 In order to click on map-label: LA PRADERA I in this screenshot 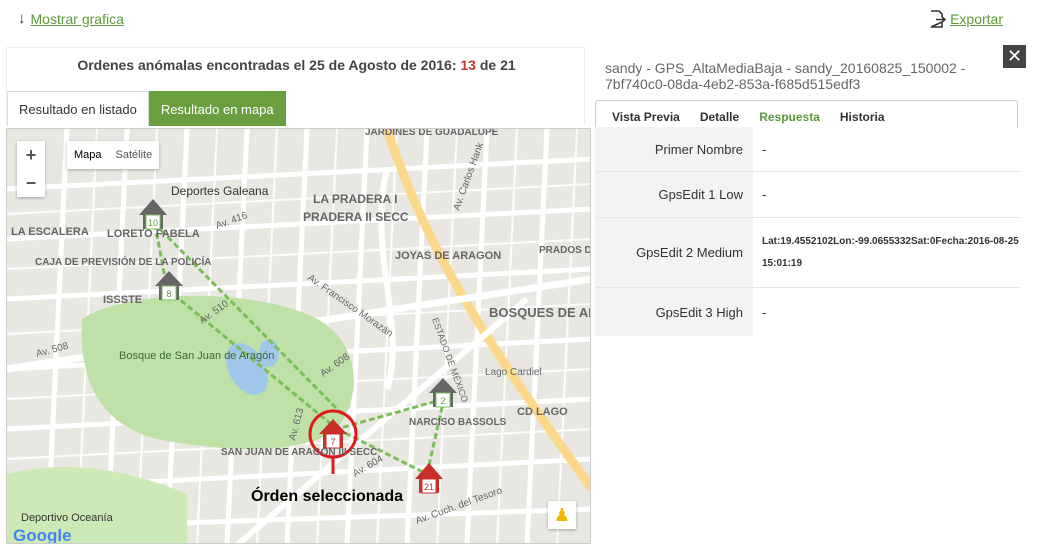, I will do `click(355, 199)`.